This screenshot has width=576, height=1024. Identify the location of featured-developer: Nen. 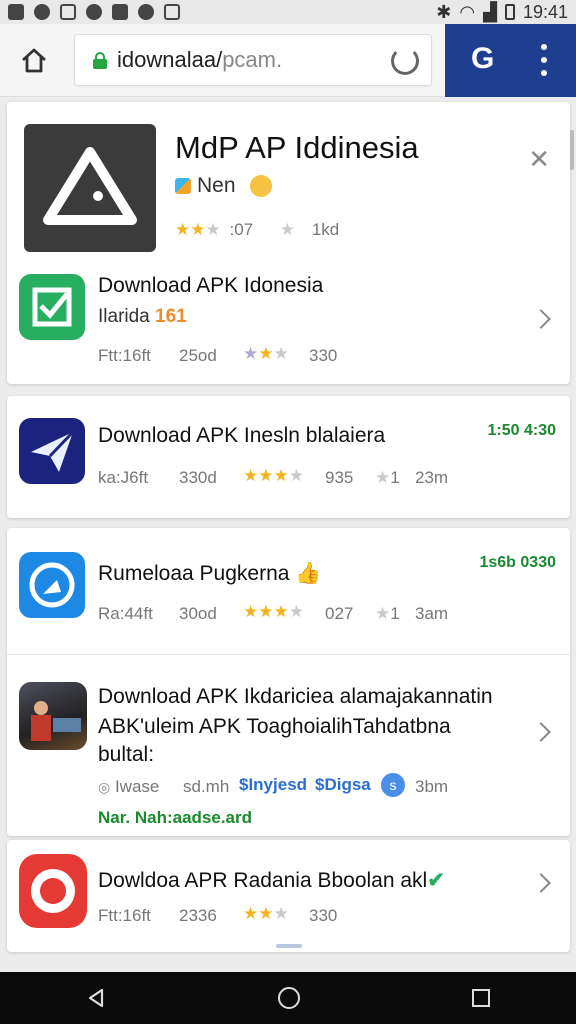
(223, 186).